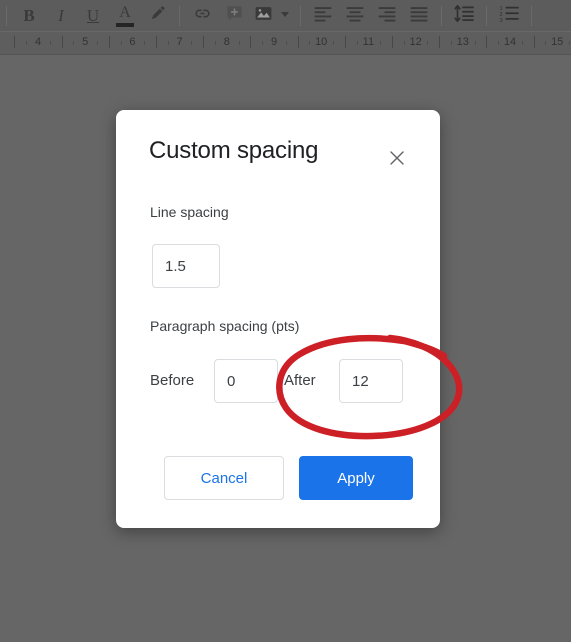 The width and height of the screenshot is (571, 642). I want to click on ruler-number: 12, so click(415, 42).